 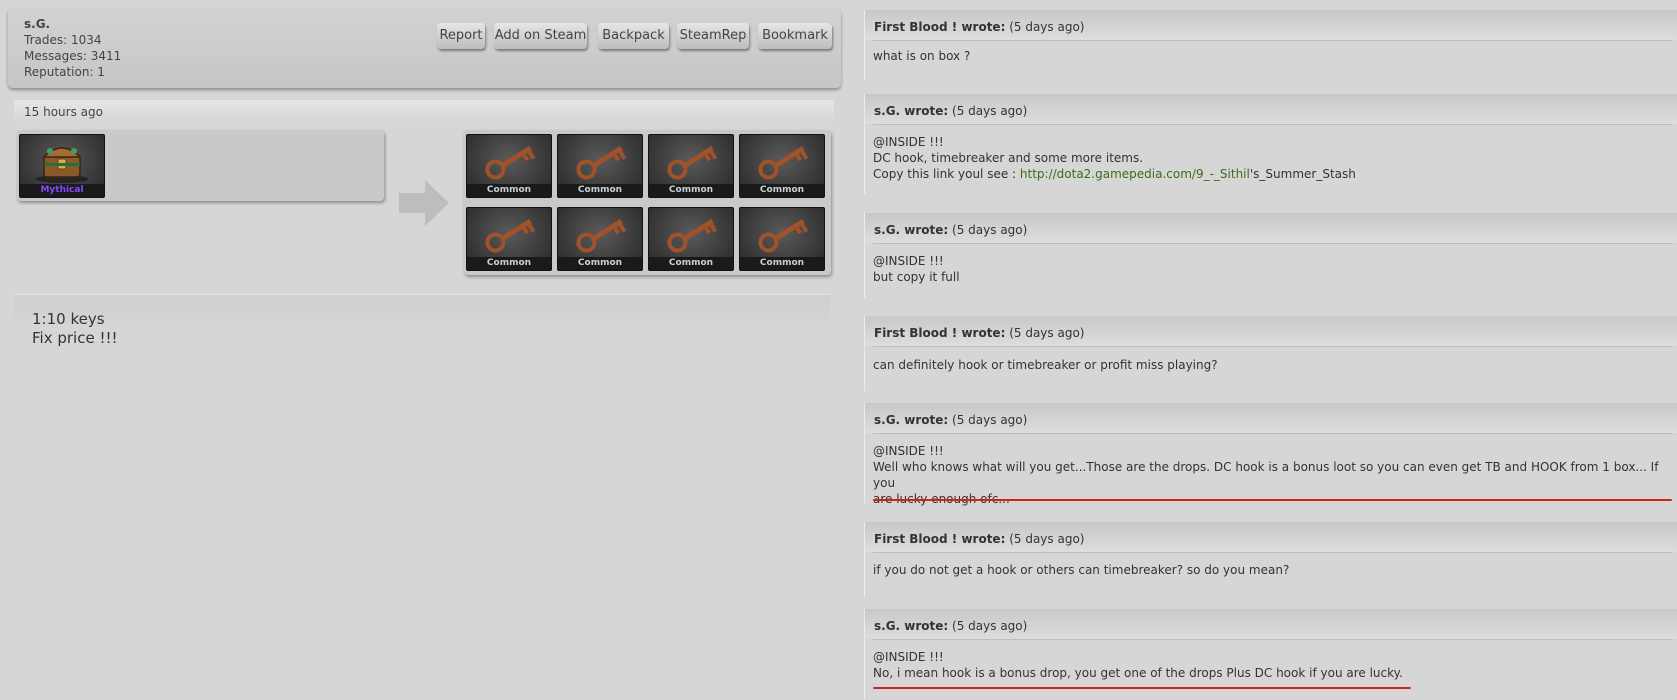 I want to click on trade-note-line: Fix price !!!, so click(x=75, y=338).